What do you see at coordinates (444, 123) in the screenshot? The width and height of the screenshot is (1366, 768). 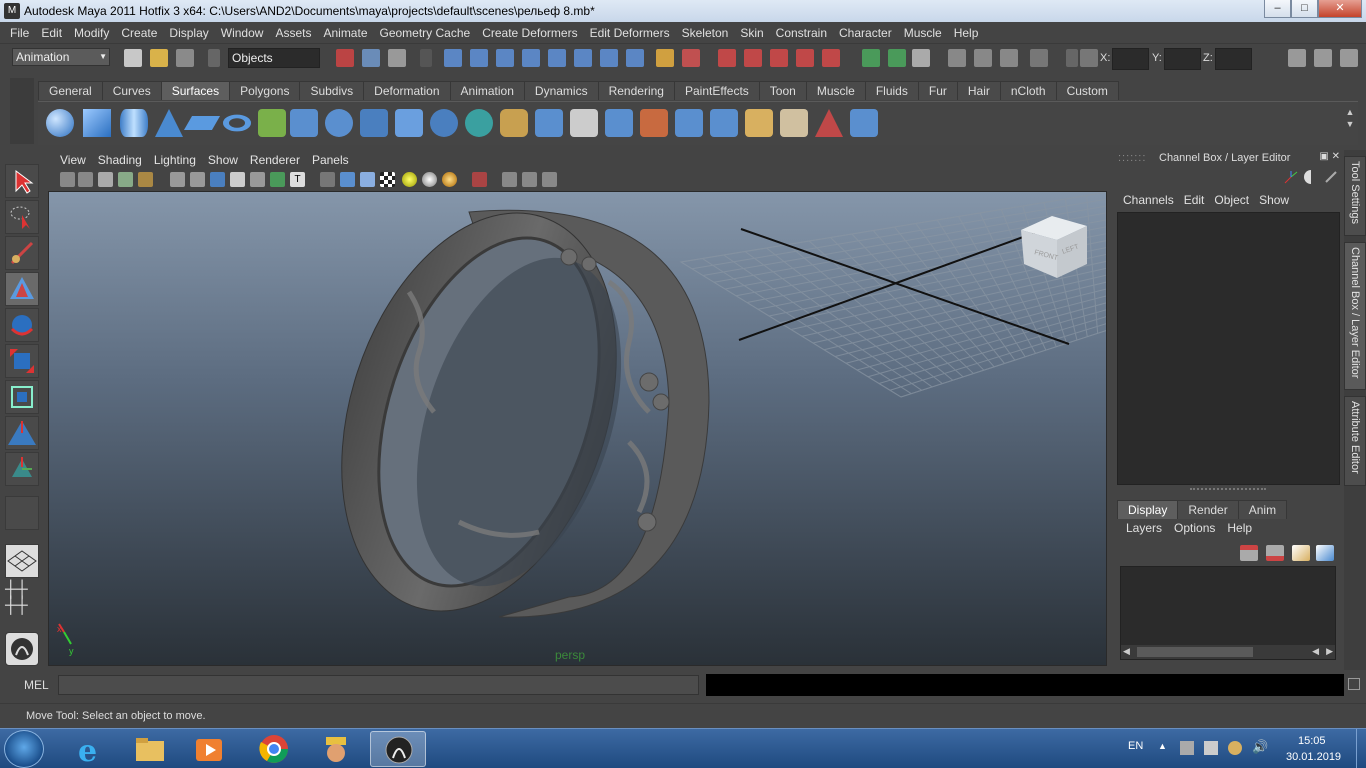 I see `bevel-icon` at bounding box center [444, 123].